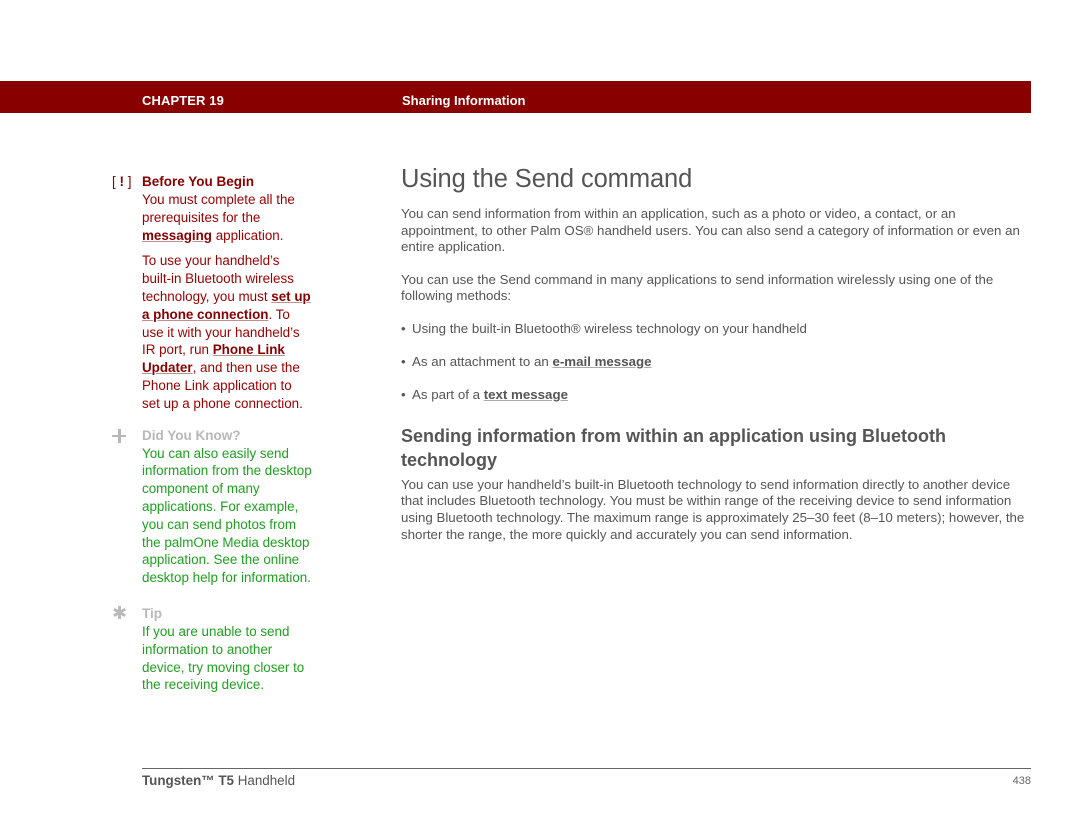  I want to click on chapter-section-title: Sharing Information, so click(464, 100).